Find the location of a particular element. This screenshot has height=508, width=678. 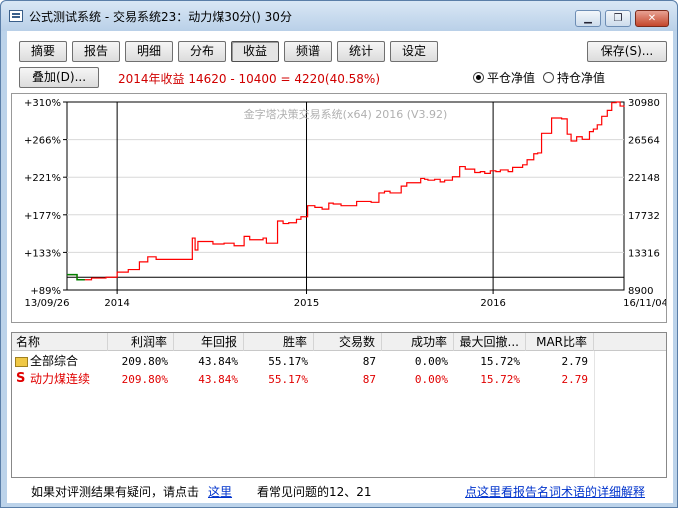

restore-button: ❐ is located at coordinates (618, 18).